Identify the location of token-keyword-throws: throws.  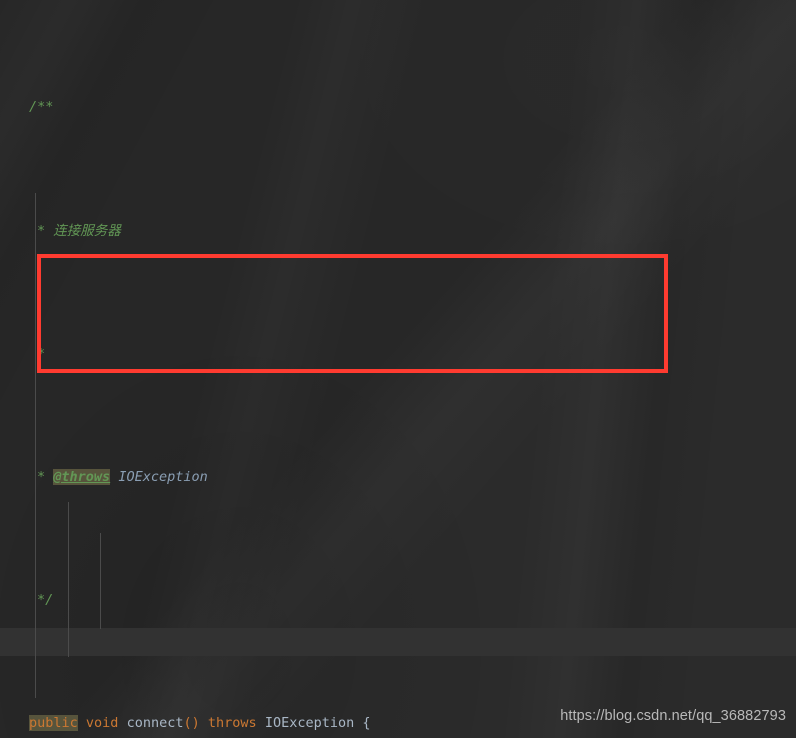
(232, 723).